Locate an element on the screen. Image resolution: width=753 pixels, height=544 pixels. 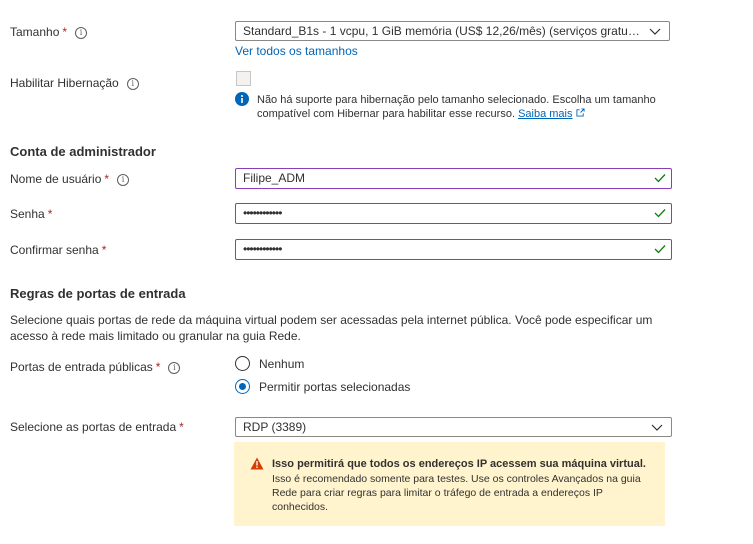
radio-allow-selected-ports-label: Permitir portas selecionadas is located at coordinates (334, 387).